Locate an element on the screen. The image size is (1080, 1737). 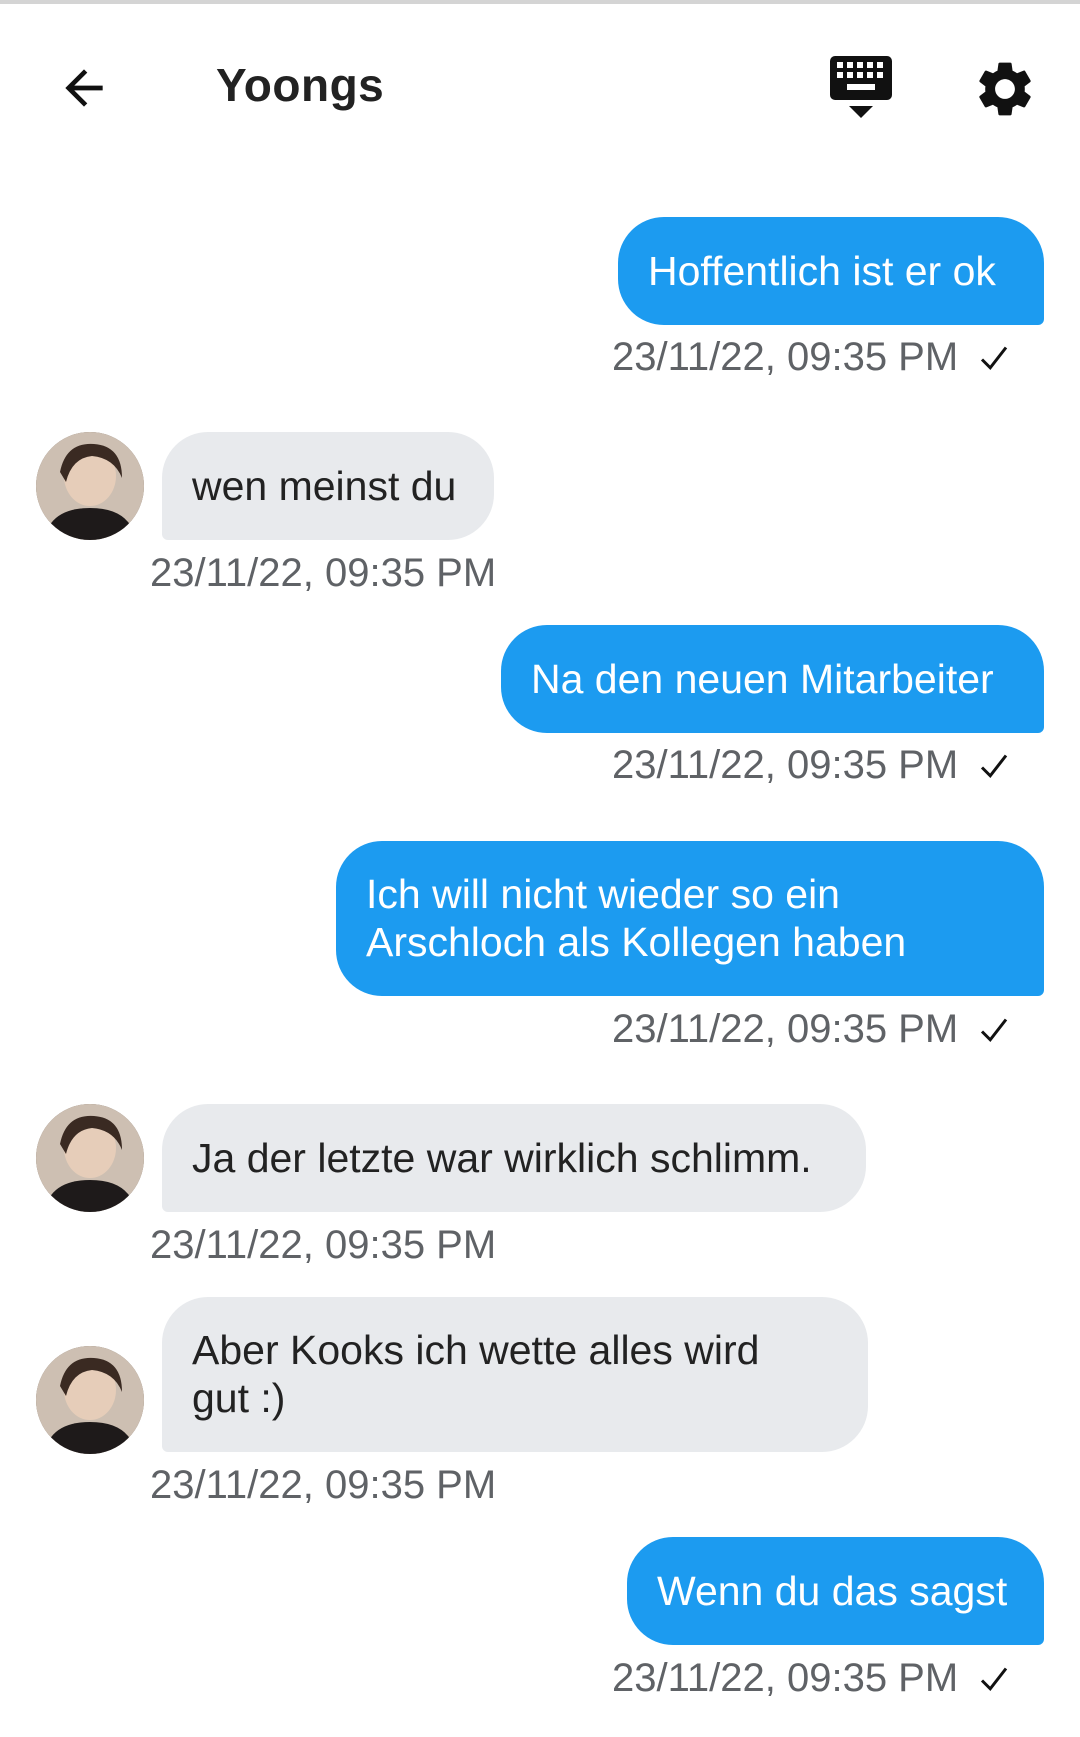
message-text: Na den neuen Mitarbeiter is located at coordinates (762, 679).